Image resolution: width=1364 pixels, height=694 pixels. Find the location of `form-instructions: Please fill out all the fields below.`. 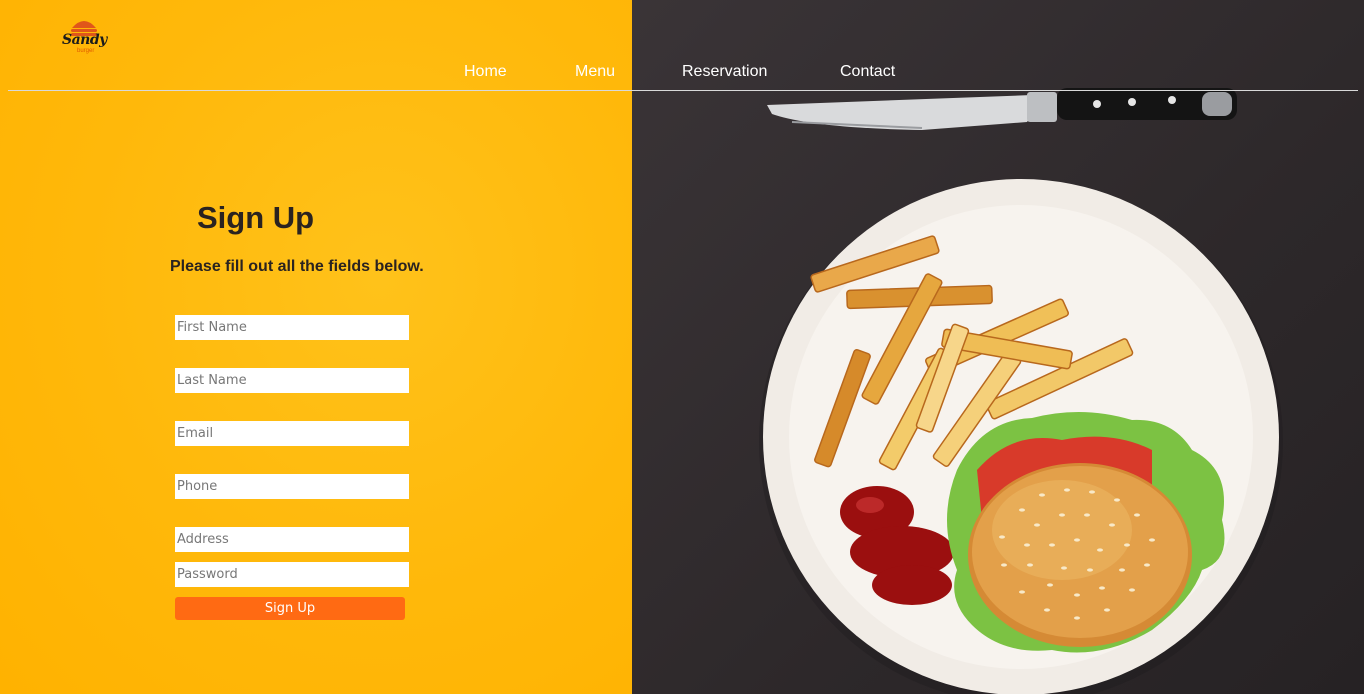

form-instructions: Please fill out all the fields below. is located at coordinates (297, 266).